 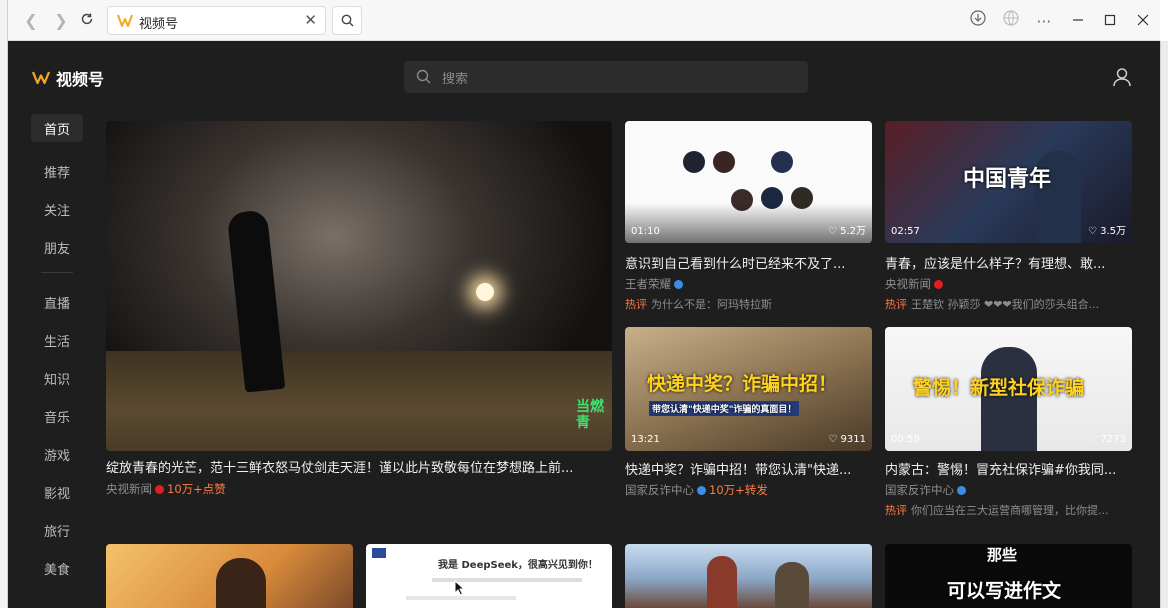 I want to click on hot-comment: 热评 为什么不是：阿玛特拉斯, so click(x=748, y=304).